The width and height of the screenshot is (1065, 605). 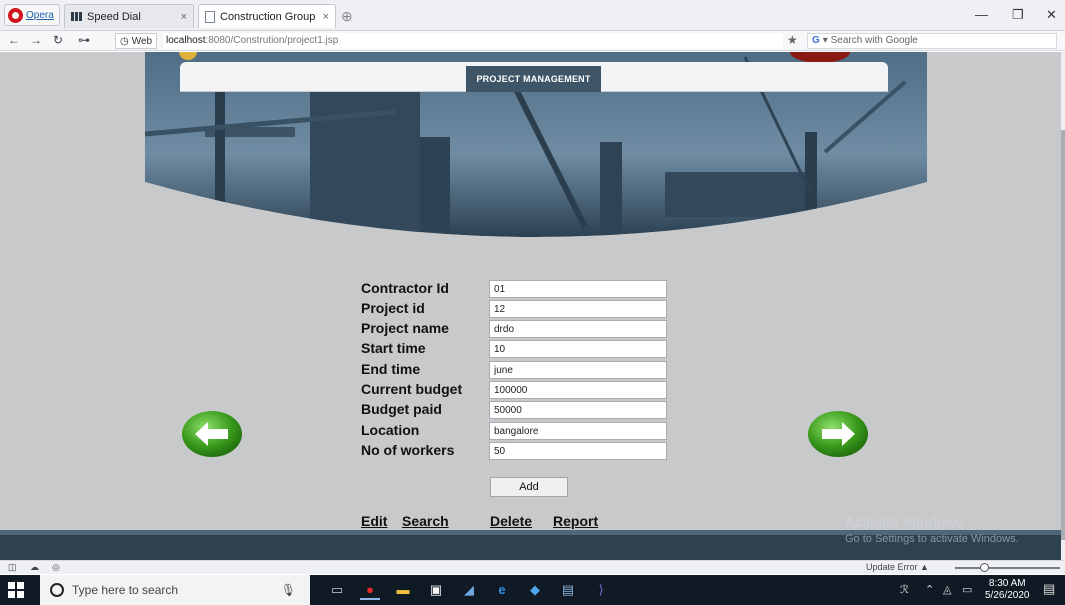 What do you see at coordinates (533, 79) in the screenshot?
I see `nav-tab-project-management: PROJECT MANAGEMENT` at bounding box center [533, 79].